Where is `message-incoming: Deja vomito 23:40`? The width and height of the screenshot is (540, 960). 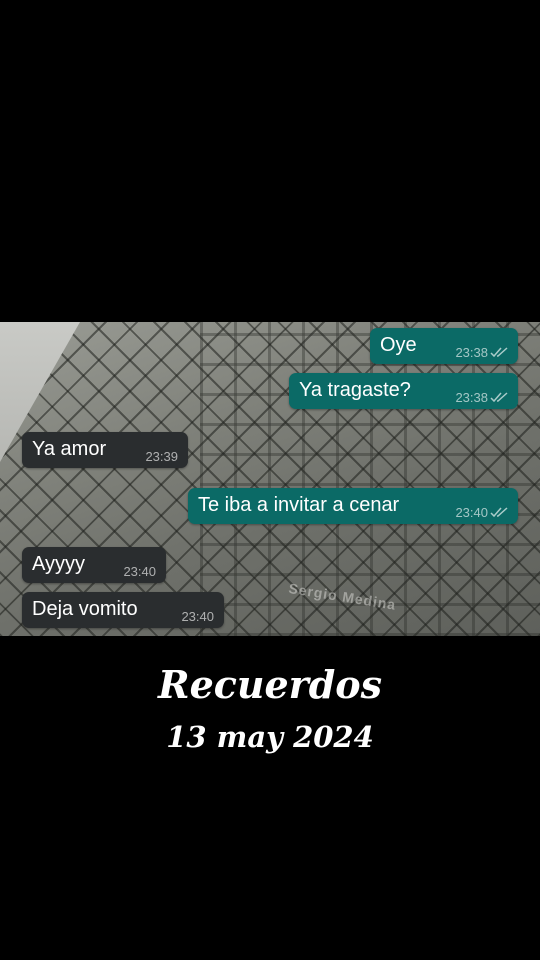
message-incoming: Deja vomito 23:40 is located at coordinates (123, 610).